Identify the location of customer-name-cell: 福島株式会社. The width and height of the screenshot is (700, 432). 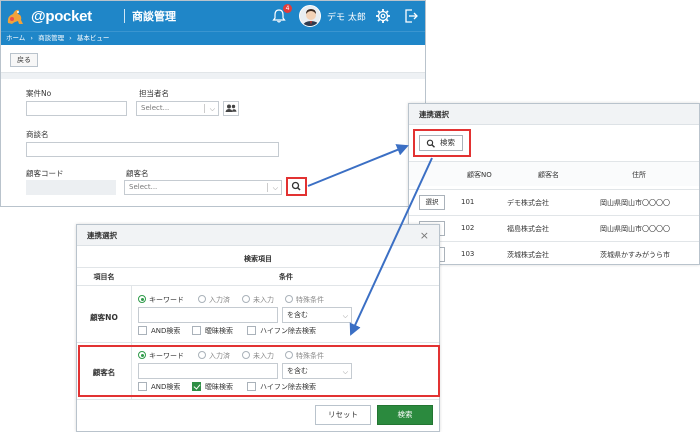
(528, 229).